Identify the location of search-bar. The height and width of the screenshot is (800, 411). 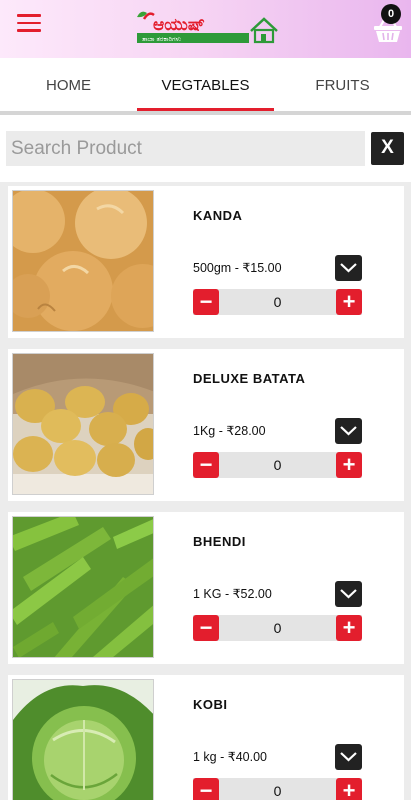
(205, 148).